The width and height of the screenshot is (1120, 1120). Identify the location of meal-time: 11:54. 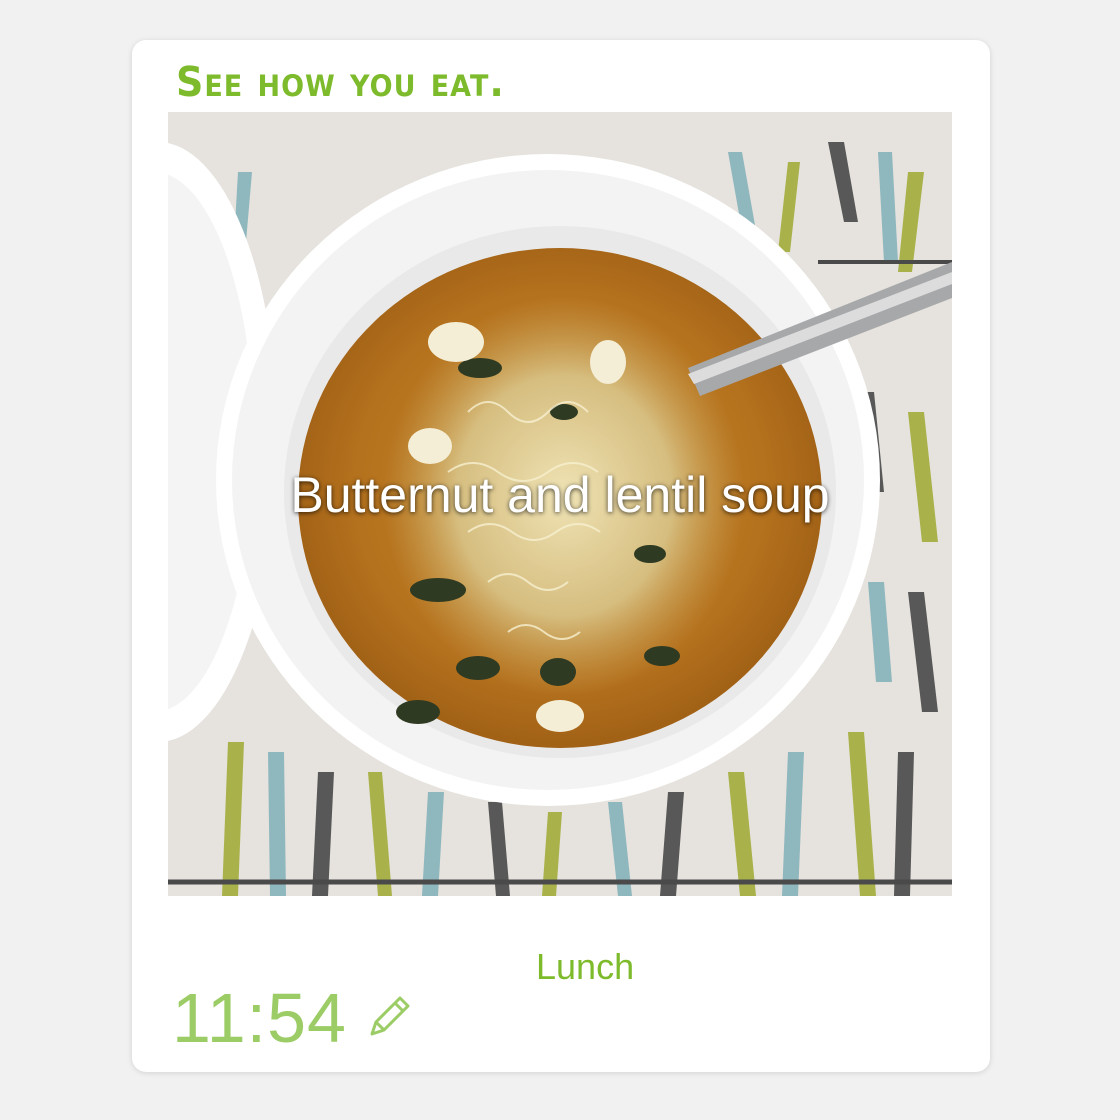
(259, 1018).